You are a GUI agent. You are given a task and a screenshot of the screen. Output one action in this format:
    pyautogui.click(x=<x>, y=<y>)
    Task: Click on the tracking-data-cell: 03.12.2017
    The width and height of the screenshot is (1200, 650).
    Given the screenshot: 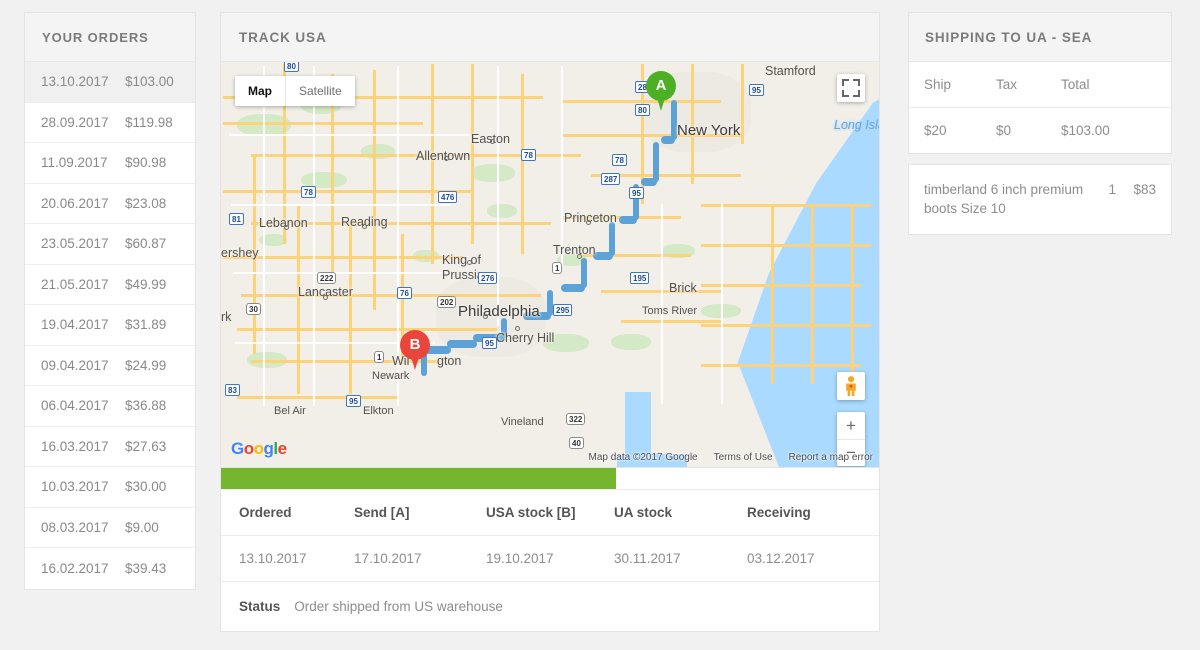 What is the action you would take?
    pyautogui.click(x=813, y=558)
    